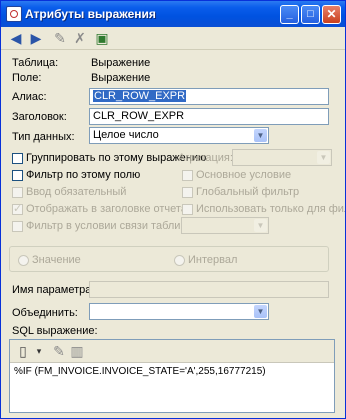 Image resolution: width=346 pixels, height=419 pixels. What do you see at coordinates (140, 96) in the screenshot?
I see `alias-value: CLR_ROW_EXPR` at bounding box center [140, 96].